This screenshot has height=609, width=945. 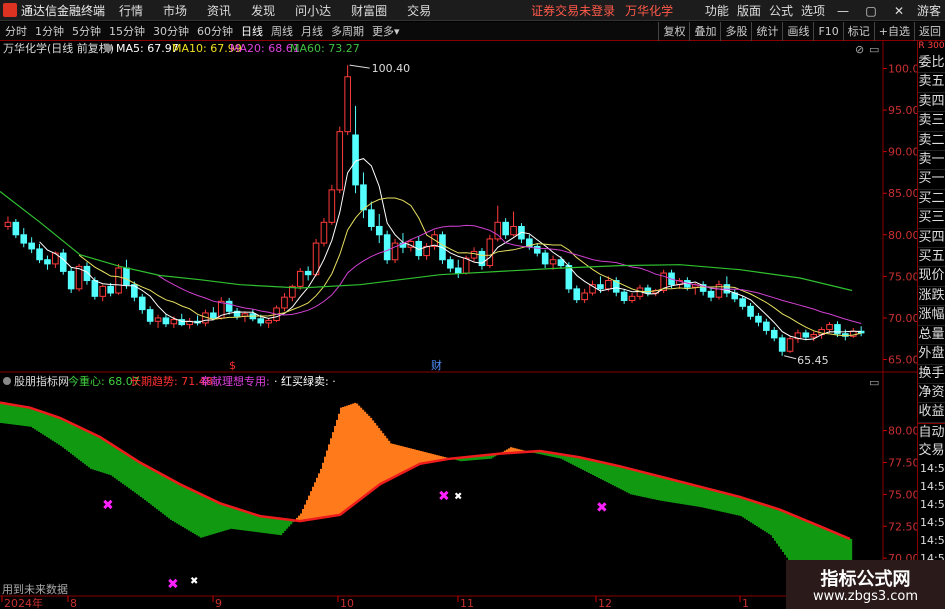 What do you see at coordinates (131, 10) in the screenshot?
I see `menu-item-market: 行情` at bounding box center [131, 10].